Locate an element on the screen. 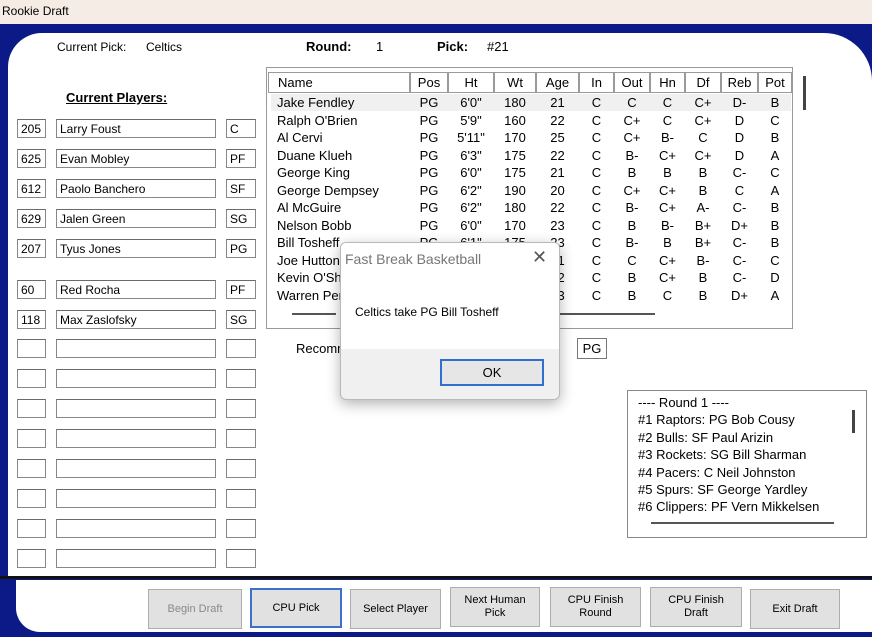 The image size is (872, 637). grid-cell: Jake Fendley is located at coordinates (315, 102).